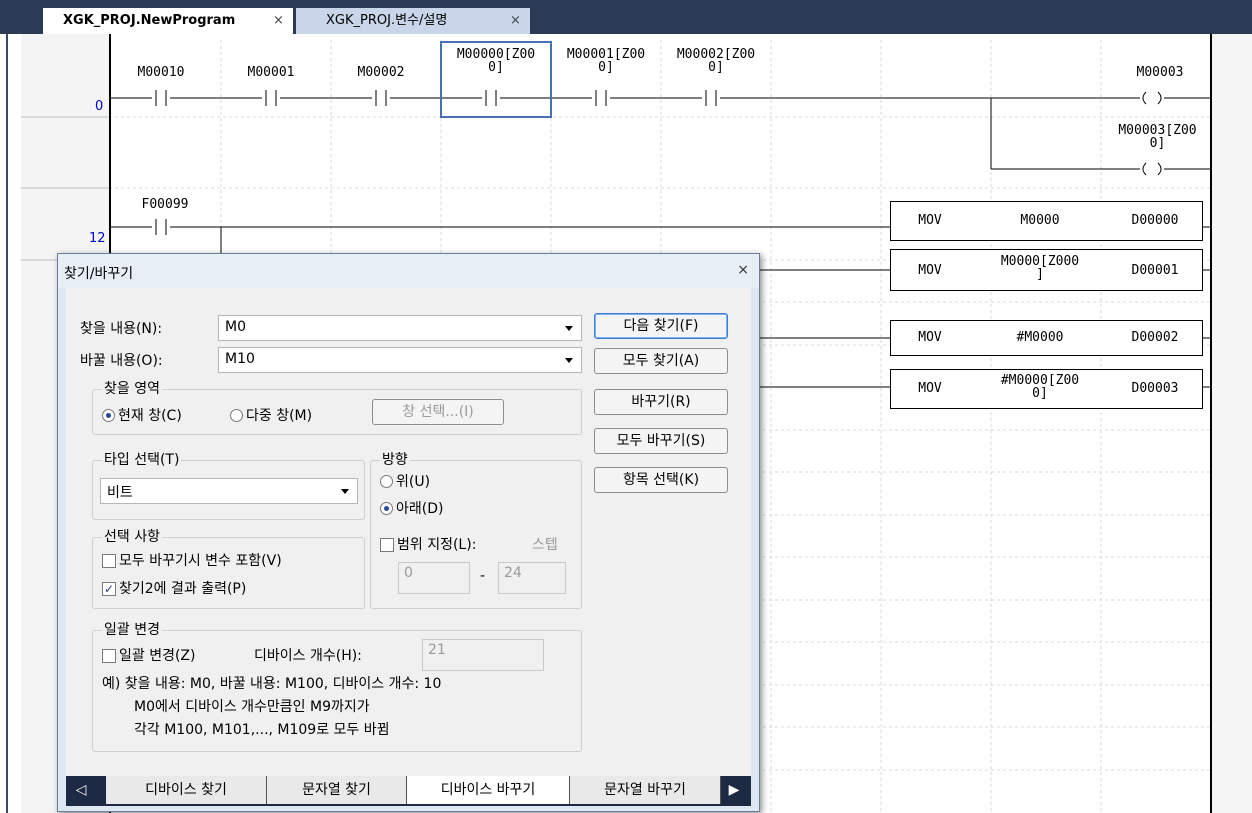 This screenshot has height=813, width=1252. What do you see at coordinates (400, 328) in the screenshot?
I see `find-combo: M0` at bounding box center [400, 328].